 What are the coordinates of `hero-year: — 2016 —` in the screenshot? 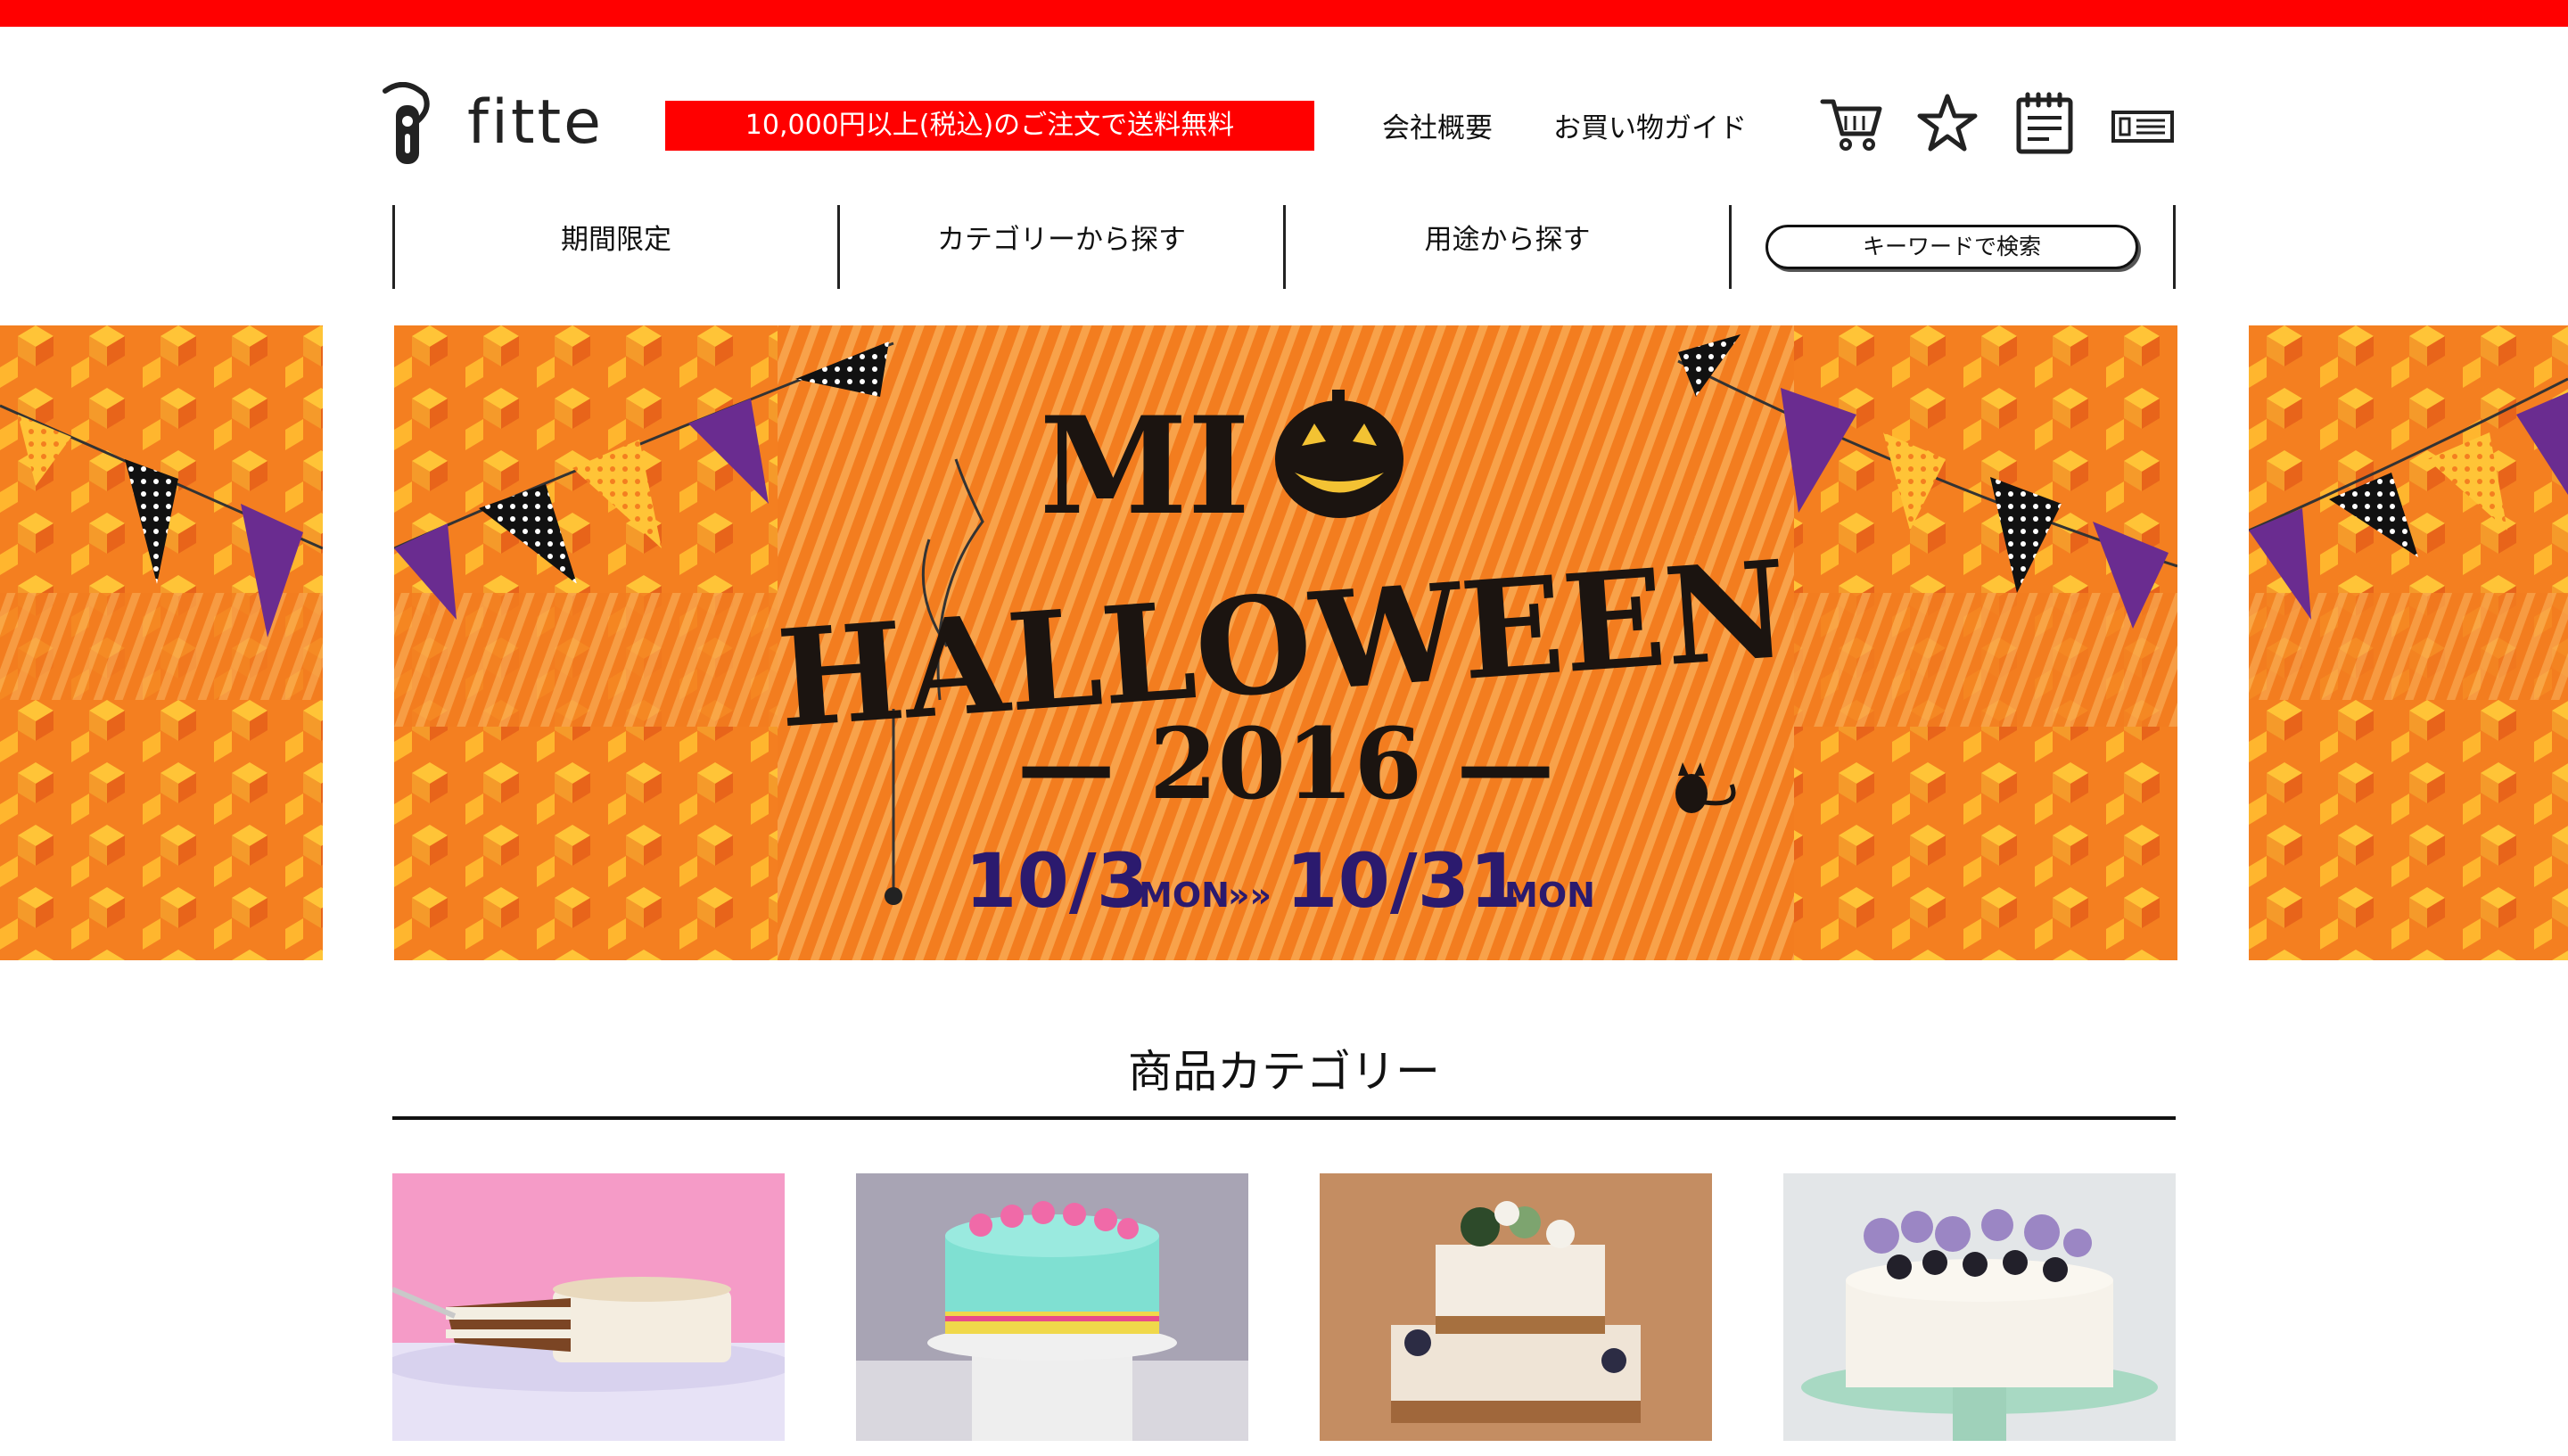 It's located at (1286, 763).